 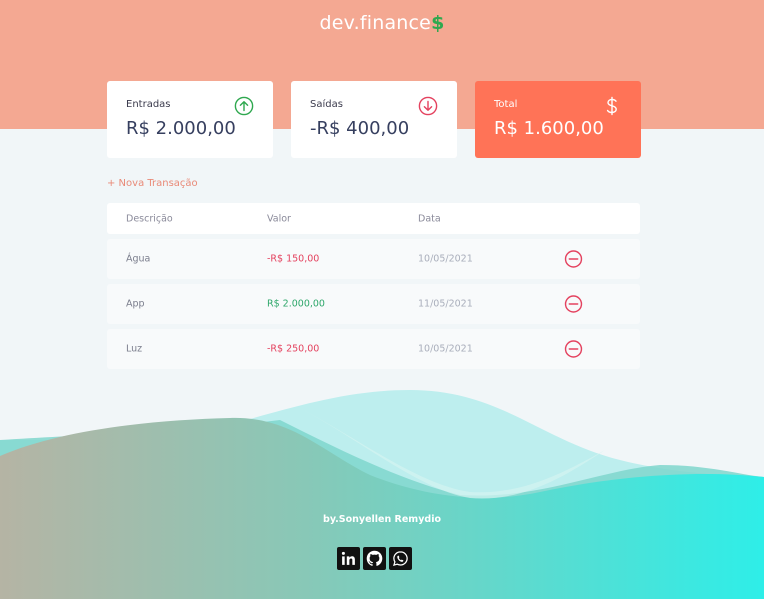 What do you see at coordinates (373, 218) in the screenshot?
I see `table-header: Descrição Valor Data` at bounding box center [373, 218].